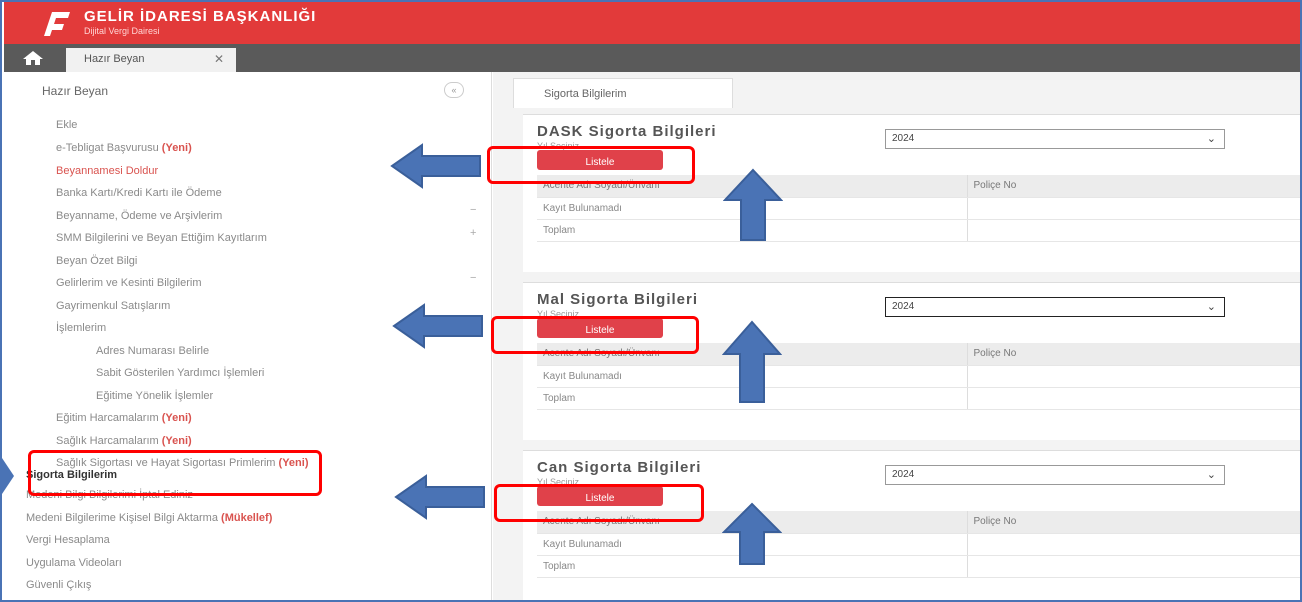  Describe the element at coordinates (652, 58) in the screenshot. I see `tab-bar: Hazır Beyan ✕` at that location.